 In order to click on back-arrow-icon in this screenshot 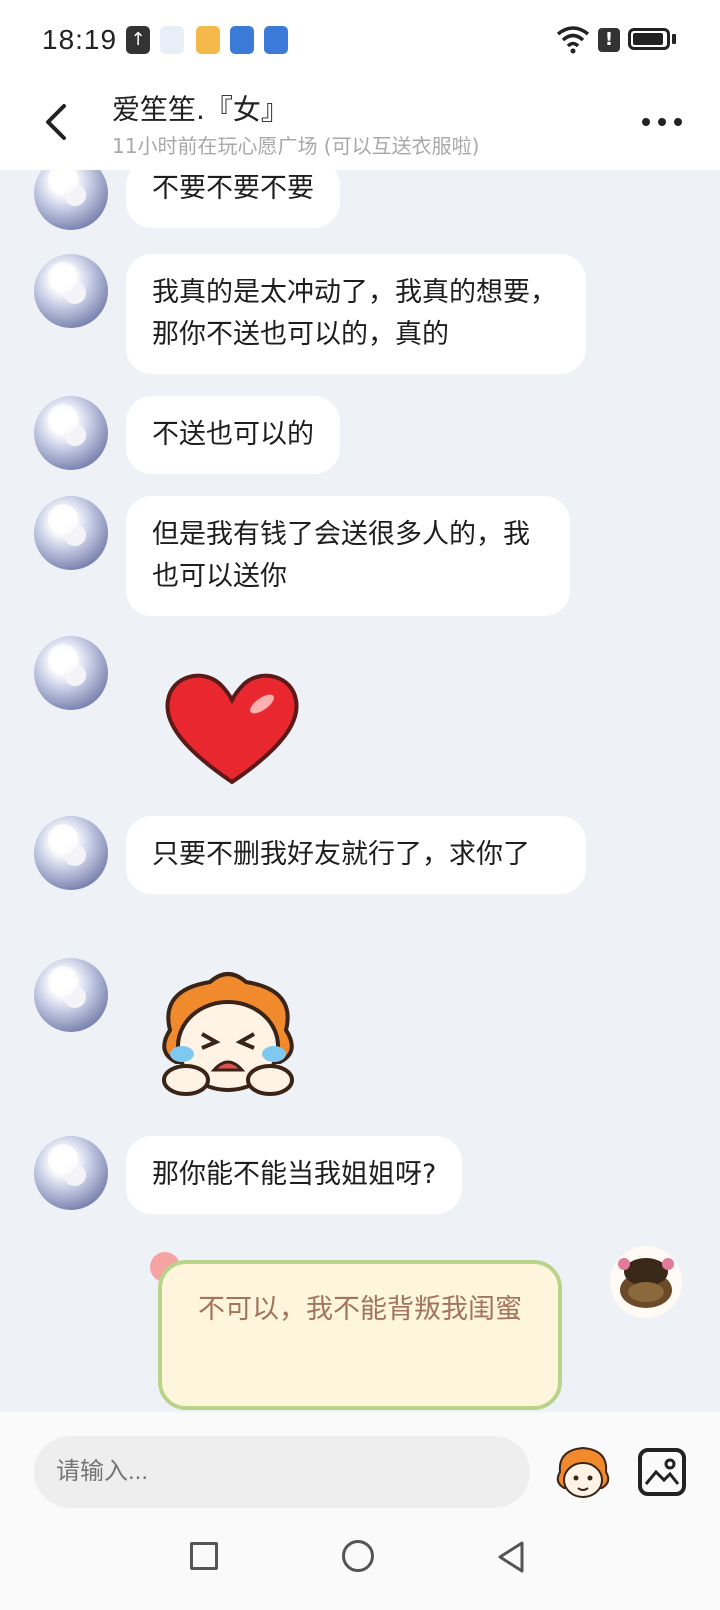, I will do `click(56, 122)`.